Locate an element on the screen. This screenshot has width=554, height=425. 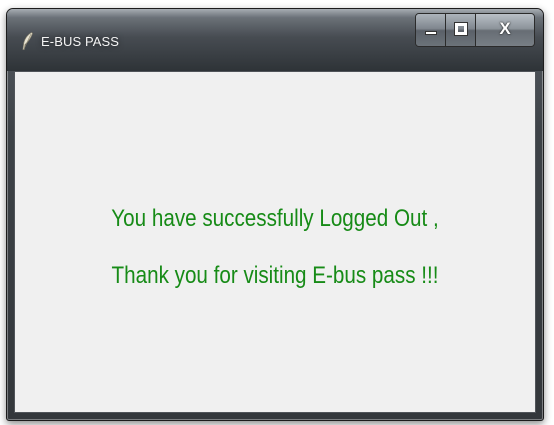
feather-icon is located at coordinates (27, 41).